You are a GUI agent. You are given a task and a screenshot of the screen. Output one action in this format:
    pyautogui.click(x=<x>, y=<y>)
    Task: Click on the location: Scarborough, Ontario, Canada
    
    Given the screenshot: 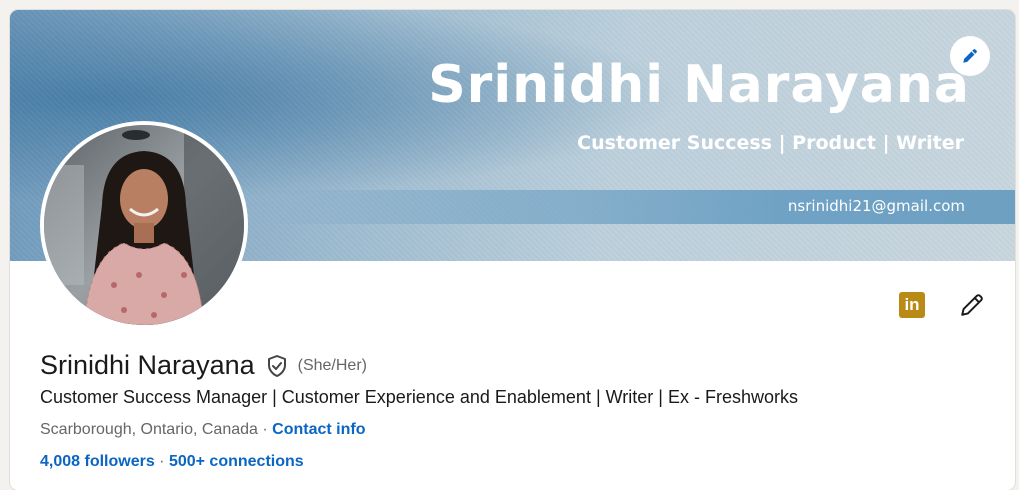 What is the action you would take?
    pyautogui.click(x=149, y=429)
    